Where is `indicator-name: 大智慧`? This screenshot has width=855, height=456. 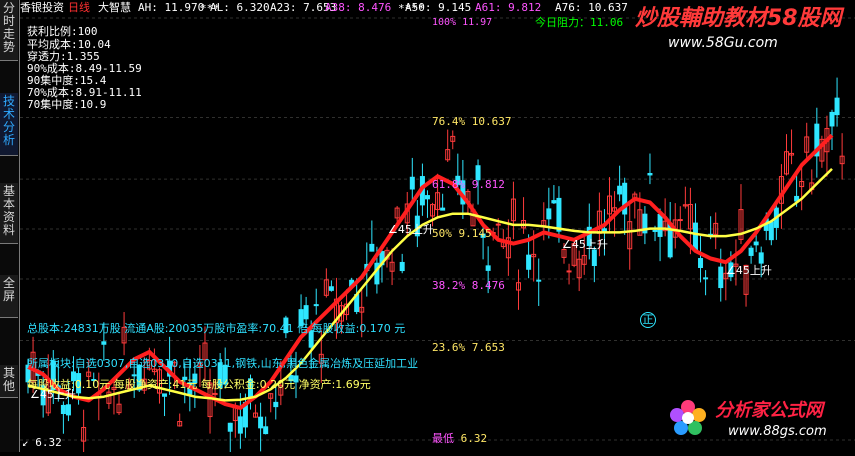
indicator-name: 大智慧 is located at coordinates (114, 8).